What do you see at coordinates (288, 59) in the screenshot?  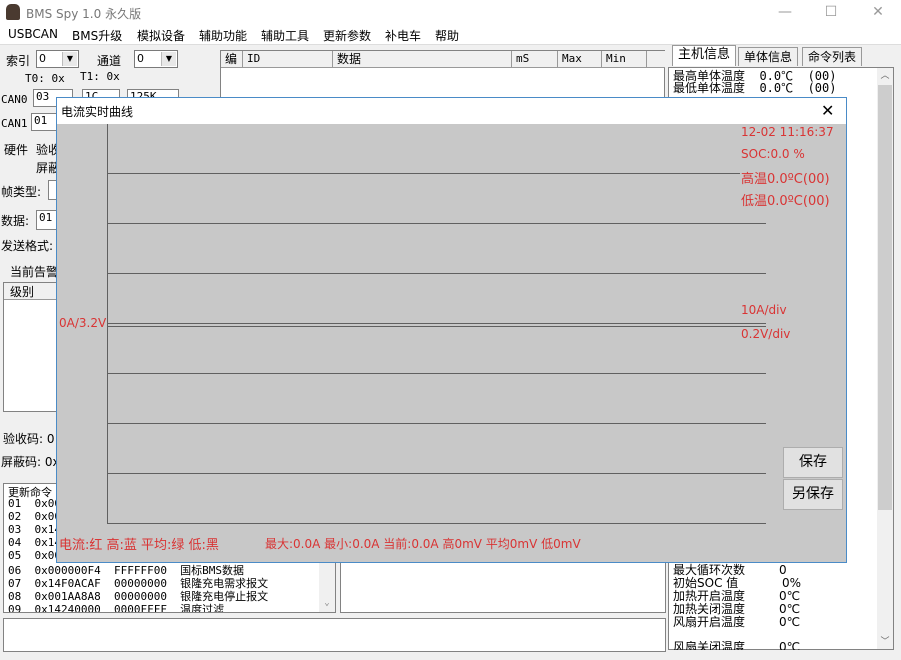 I see `col-header-id: ID` at bounding box center [288, 59].